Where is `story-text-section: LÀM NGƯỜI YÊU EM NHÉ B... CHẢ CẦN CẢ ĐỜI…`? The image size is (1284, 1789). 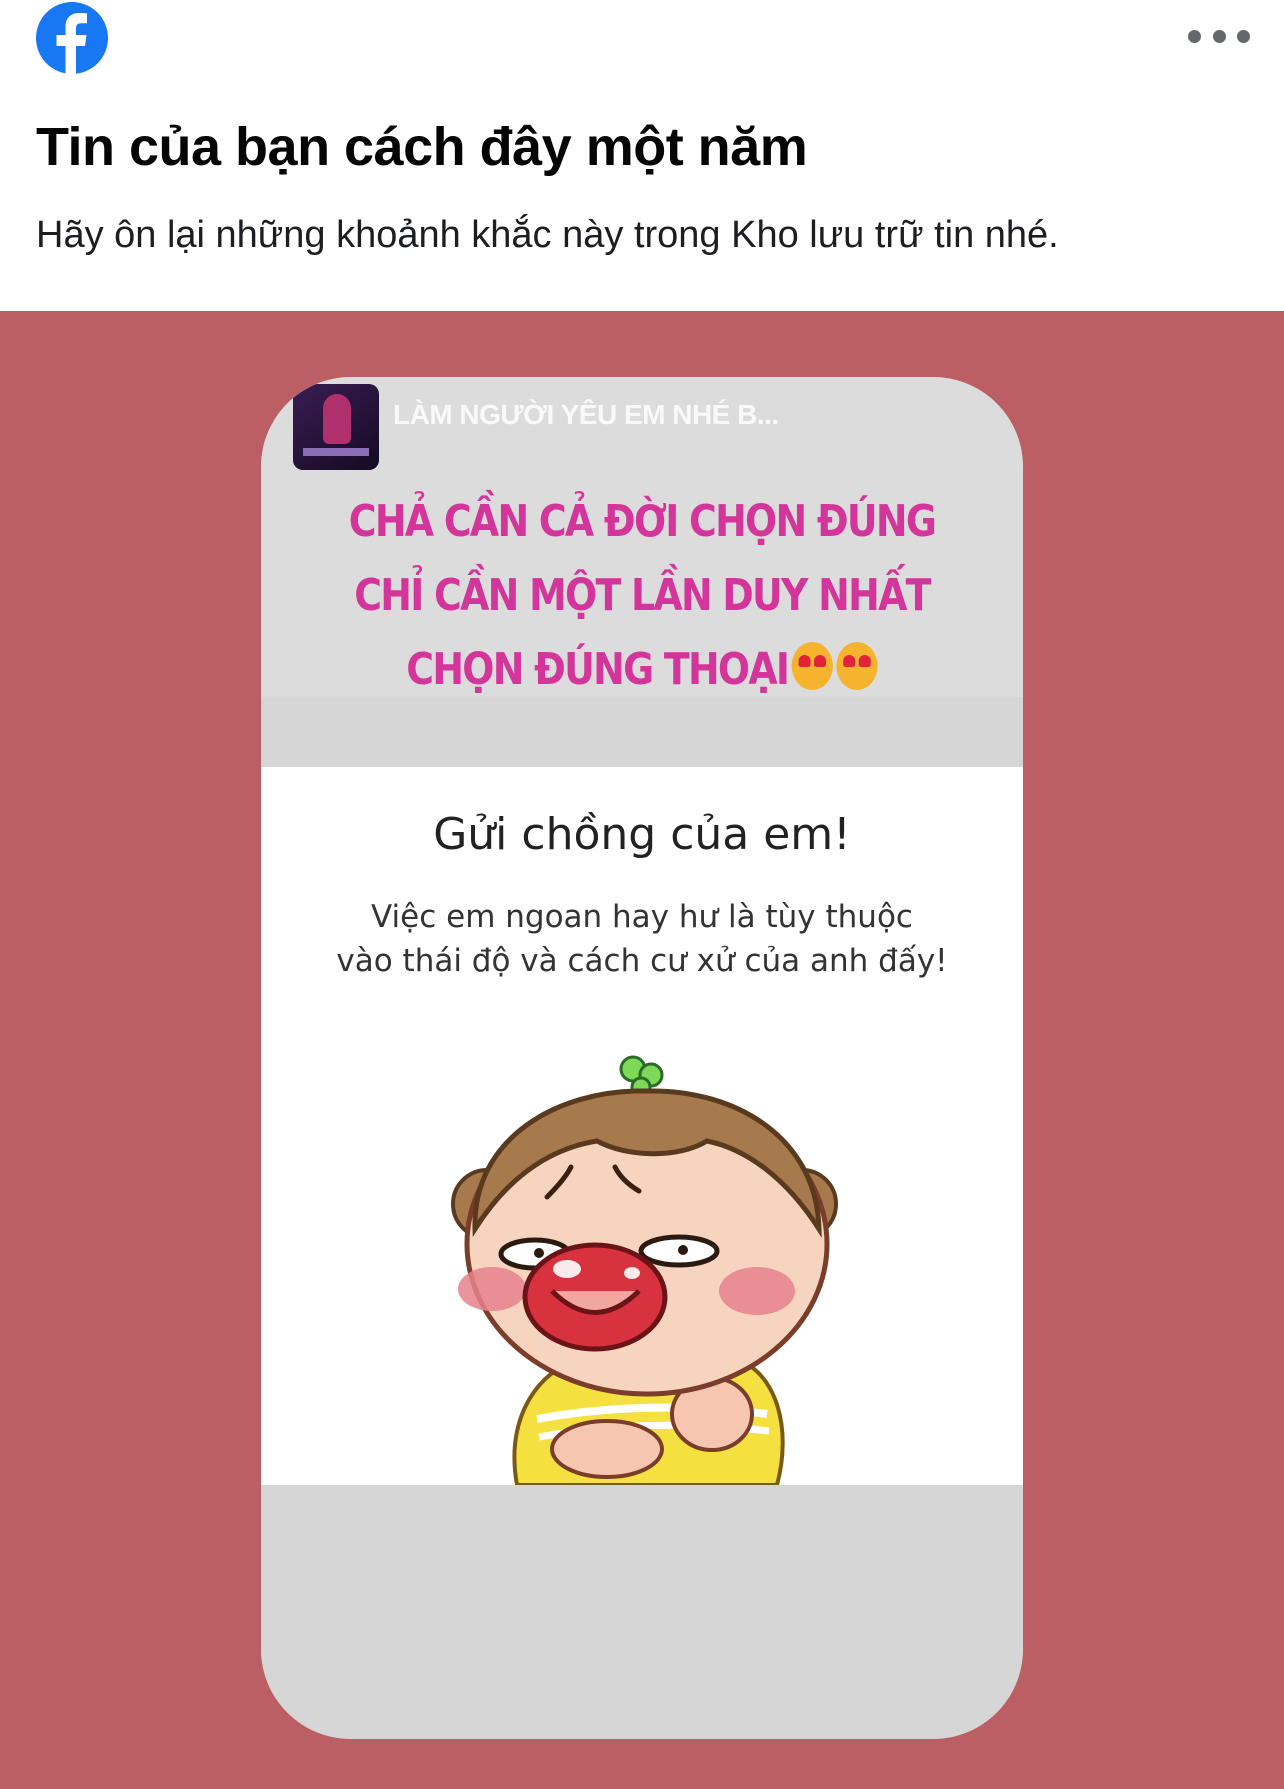 story-text-section: LÀM NGƯỜI YÊU EM NHÉ B... CHẢ CẦN CẢ ĐỜI… is located at coordinates (642, 537).